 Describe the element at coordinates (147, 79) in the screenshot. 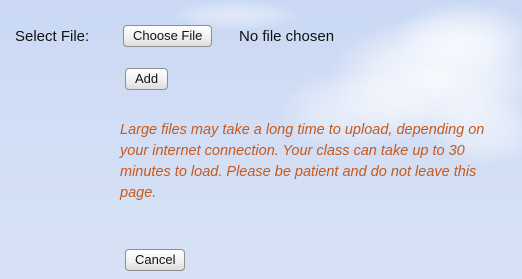

I see `add-button: Add` at that location.